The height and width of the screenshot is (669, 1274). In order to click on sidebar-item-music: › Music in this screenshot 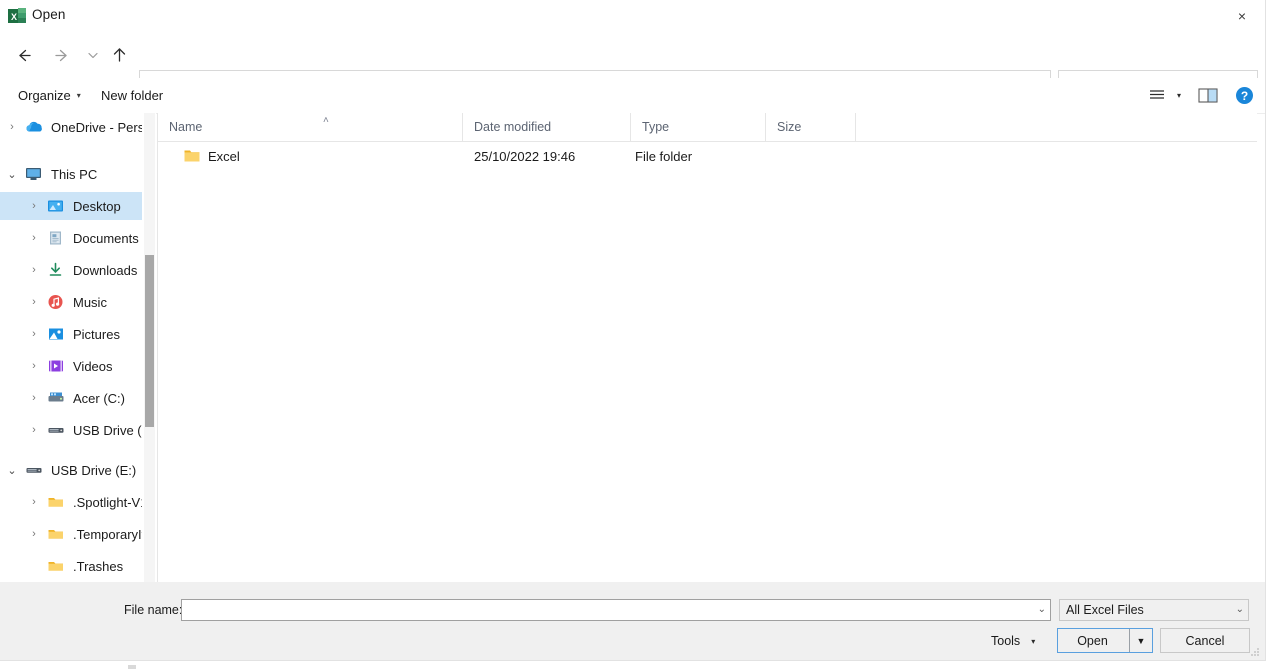, I will do `click(71, 302)`.